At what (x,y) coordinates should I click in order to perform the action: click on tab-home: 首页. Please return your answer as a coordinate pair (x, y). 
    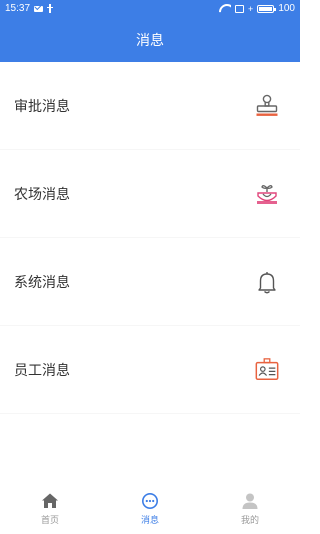
    Looking at the image, I should click on (50, 509).